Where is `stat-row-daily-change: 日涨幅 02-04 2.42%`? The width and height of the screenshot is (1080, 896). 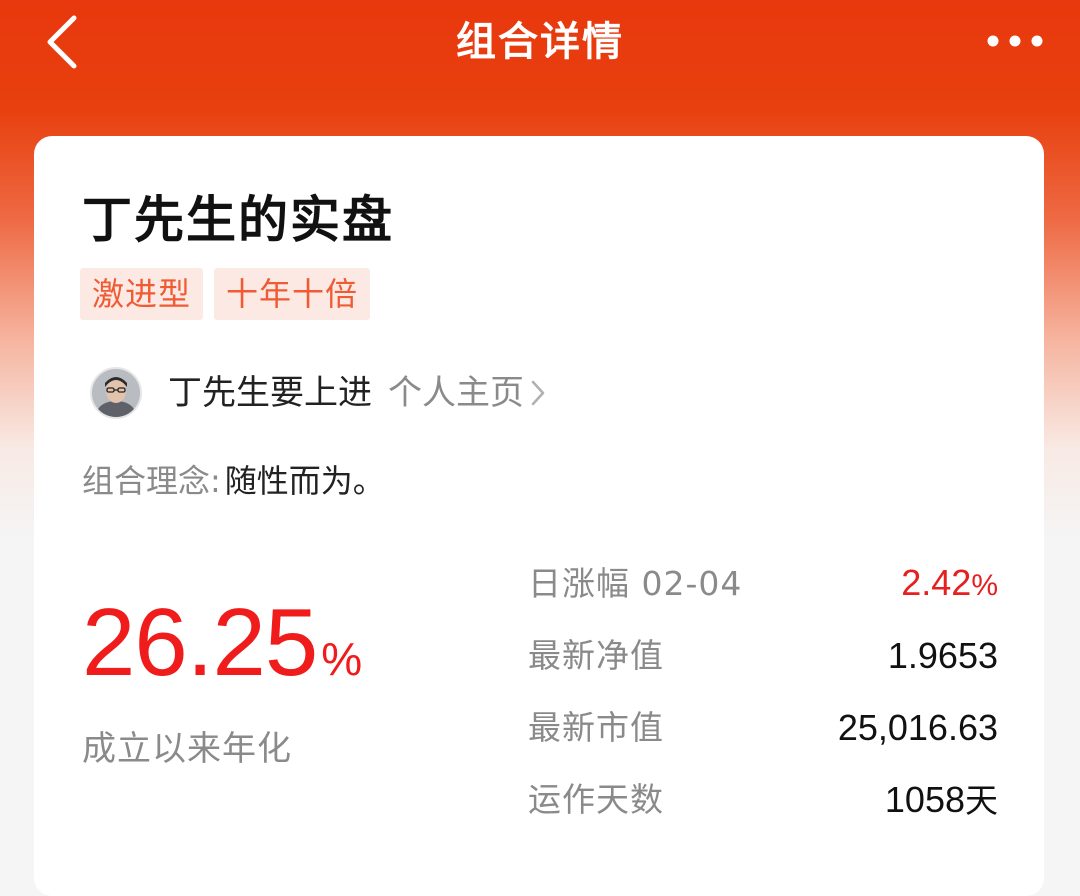 stat-row-daily-change: 日涨幅 02-04 2.42% is located at coordinates (763, 584).